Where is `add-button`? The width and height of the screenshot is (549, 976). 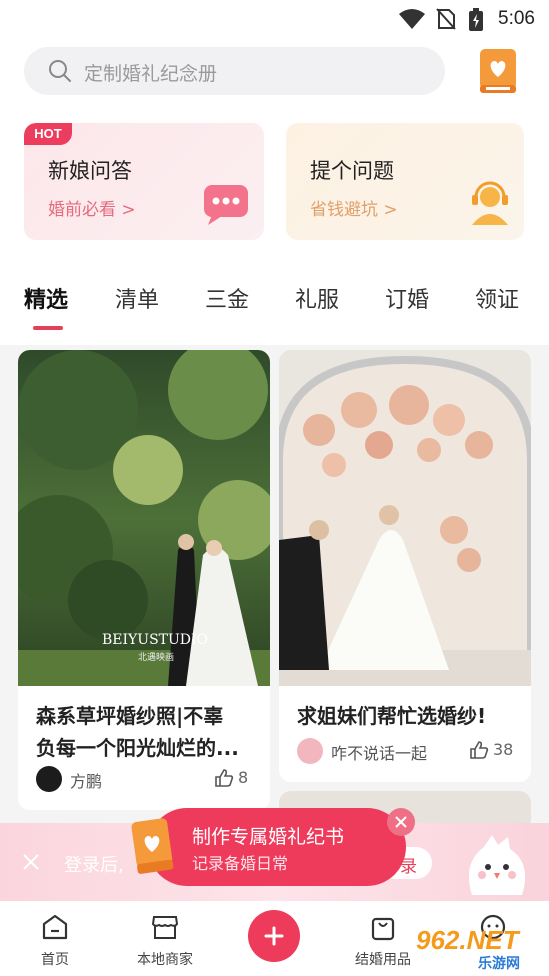 add-button is located at coordinates (274, 936).